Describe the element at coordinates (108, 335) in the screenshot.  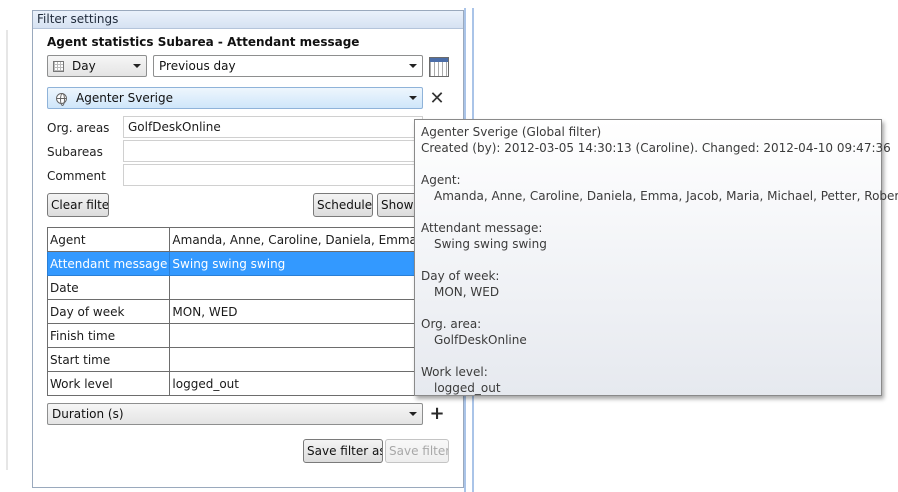
I see `row-name: Finish time` at that location.